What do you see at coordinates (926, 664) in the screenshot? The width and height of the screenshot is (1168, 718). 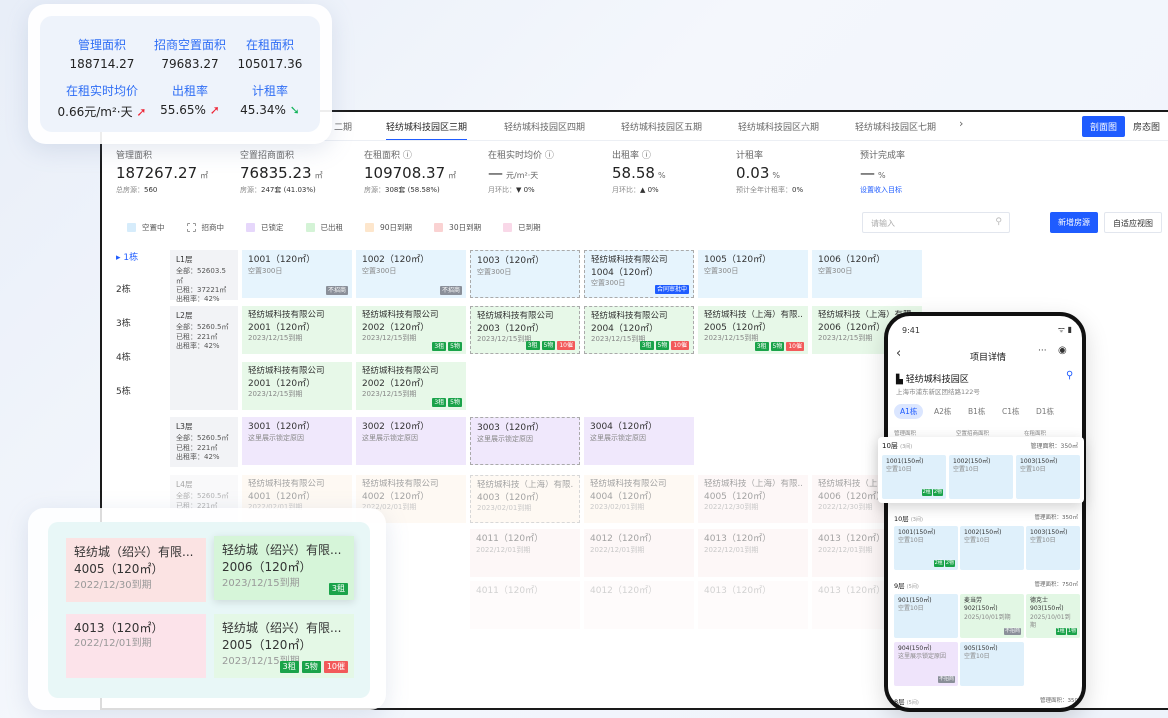 I see `unit-card: 904(150㎡) 这里展示锁定原因 不招商` at bounding box center [926, 664].